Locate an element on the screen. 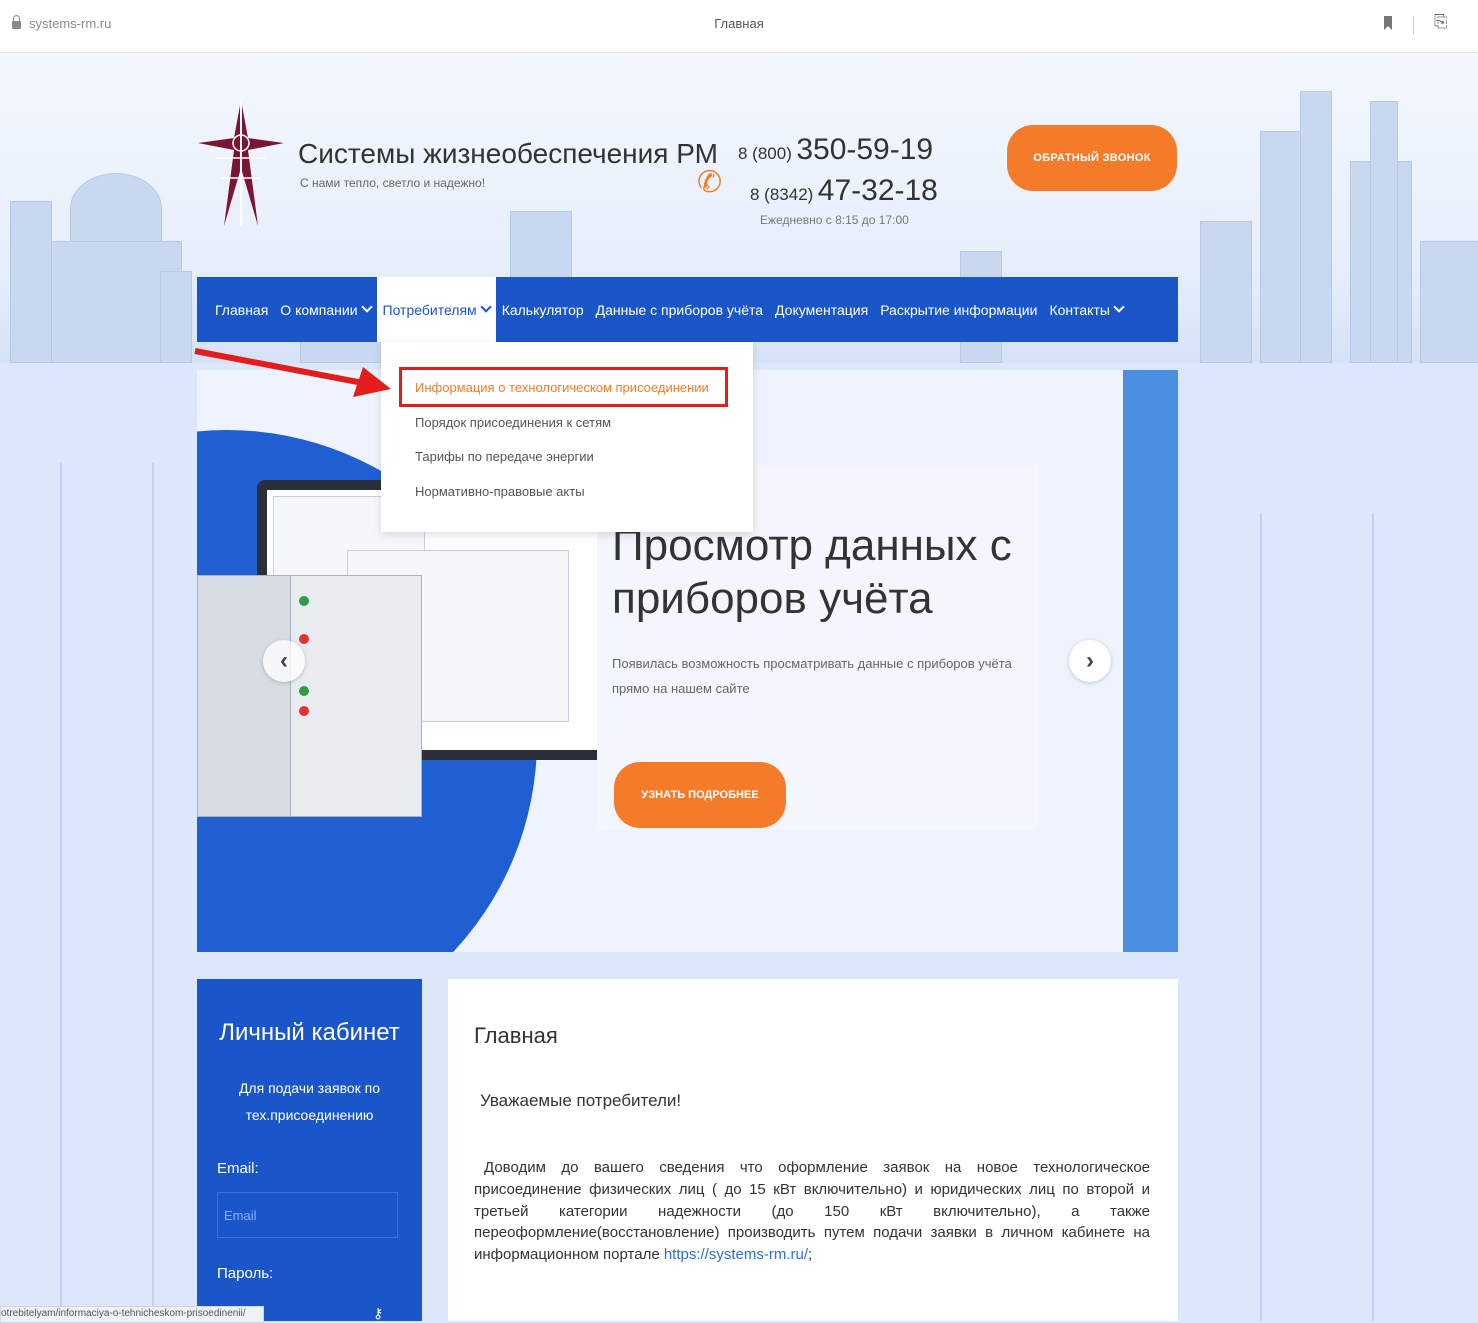  dropdown-item-legal-acts: Нормативно-правовые акты is located at coordinates (500, 491).